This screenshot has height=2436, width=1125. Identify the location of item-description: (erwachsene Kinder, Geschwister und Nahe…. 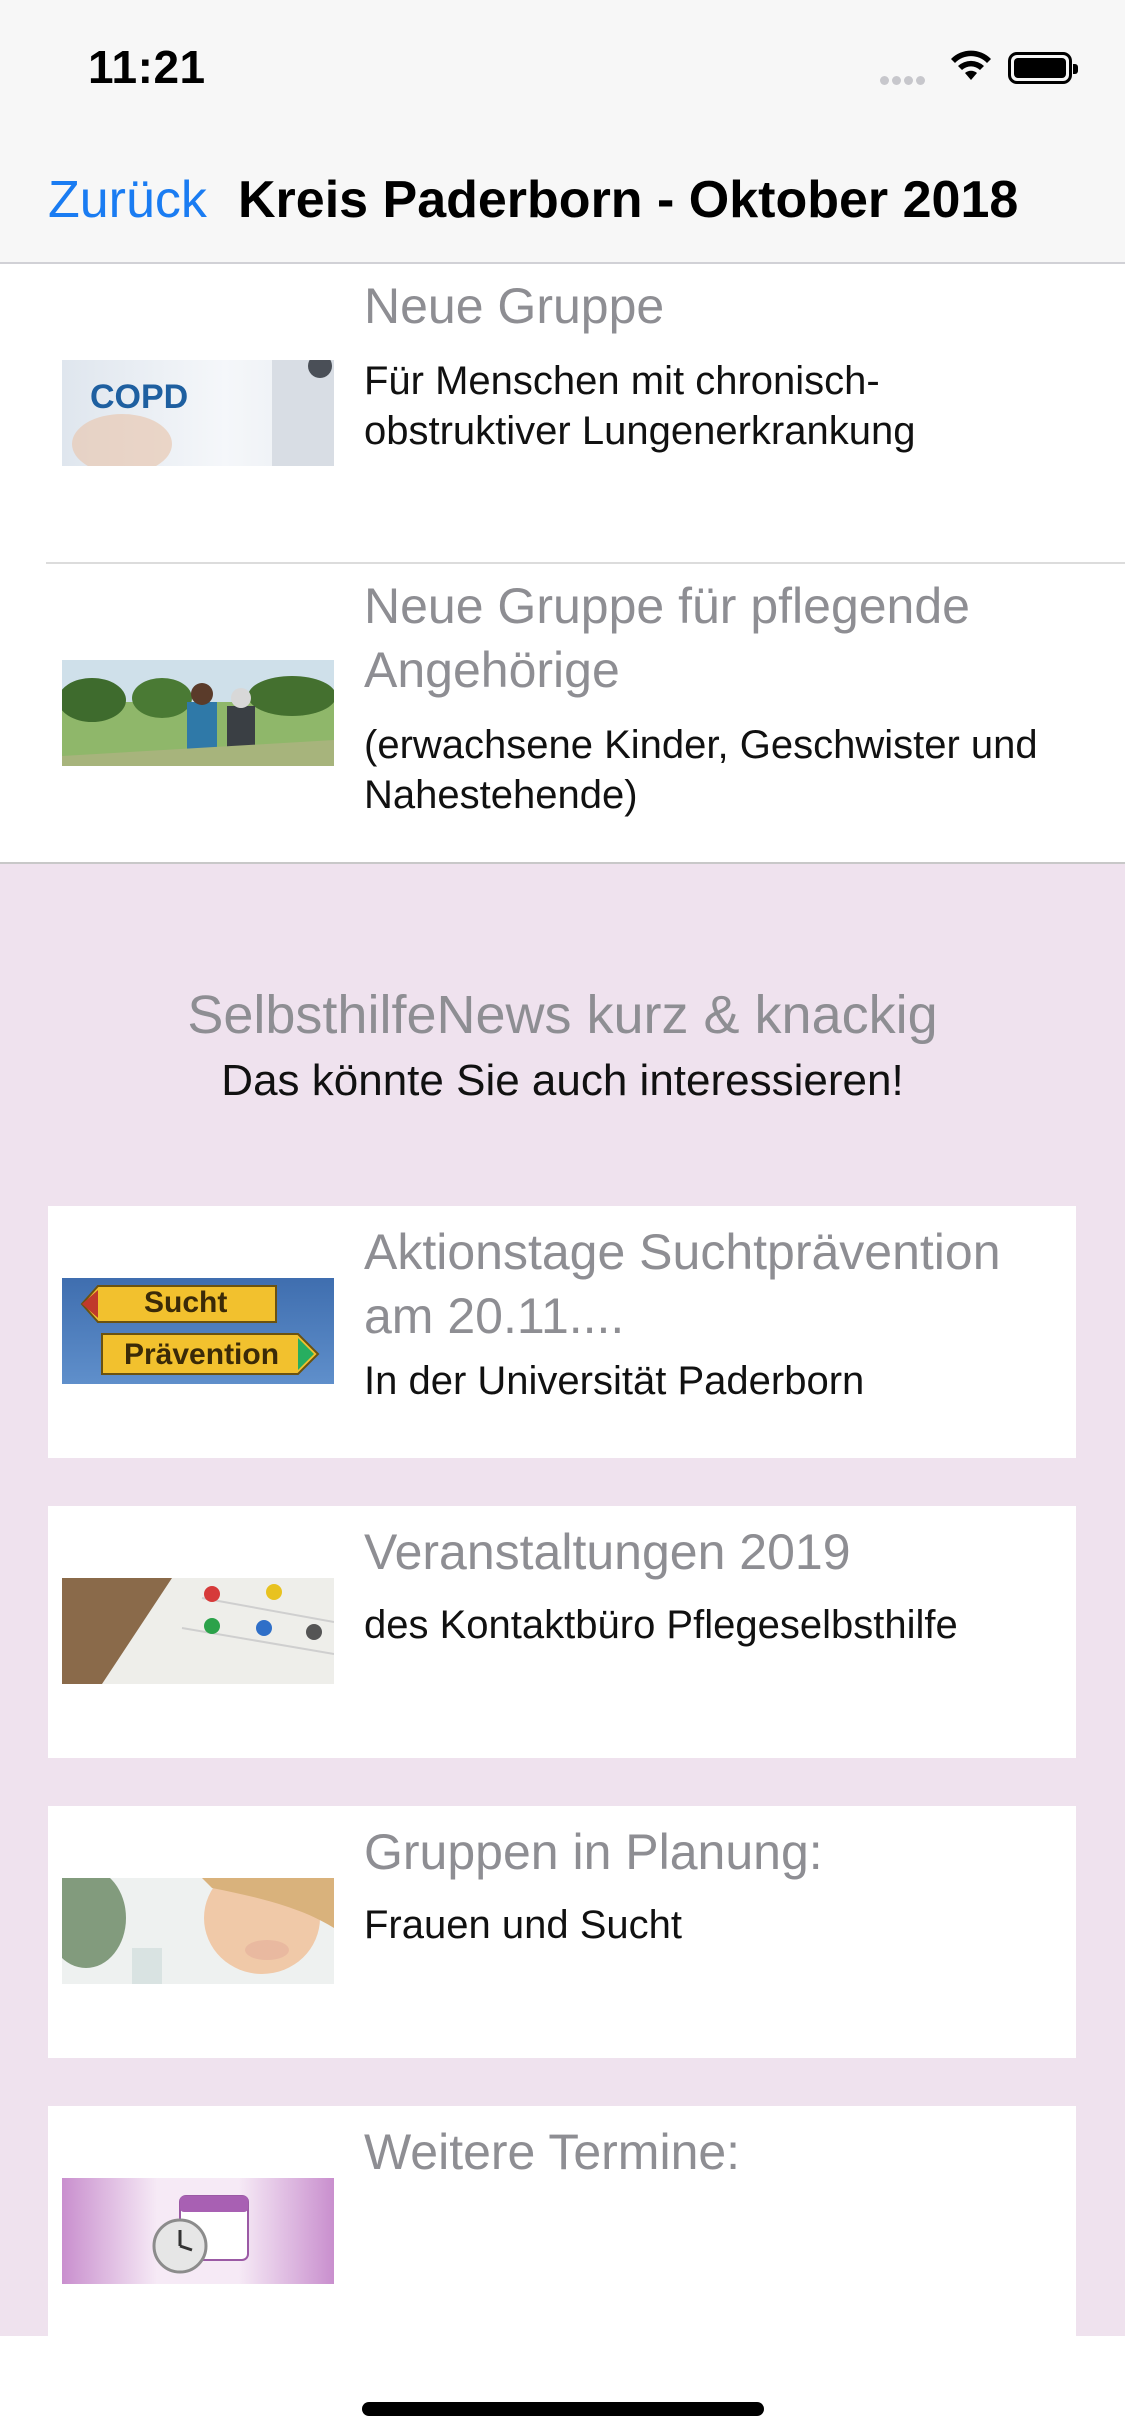
(701, 770).